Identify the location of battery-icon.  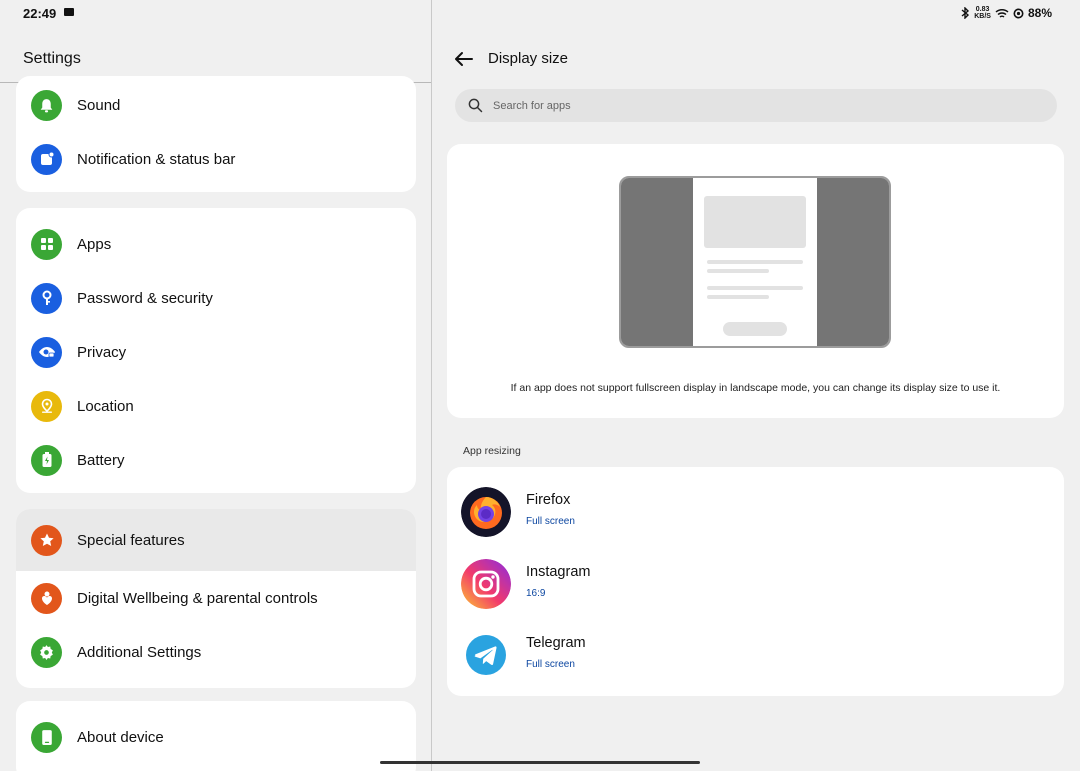
(46, 460).